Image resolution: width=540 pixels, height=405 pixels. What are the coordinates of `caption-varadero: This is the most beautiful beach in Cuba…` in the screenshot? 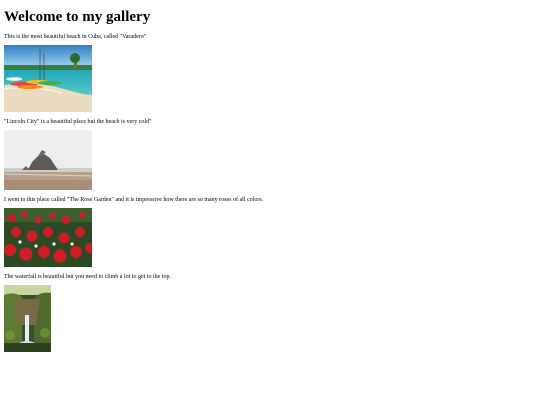 It's located at (75, 37).